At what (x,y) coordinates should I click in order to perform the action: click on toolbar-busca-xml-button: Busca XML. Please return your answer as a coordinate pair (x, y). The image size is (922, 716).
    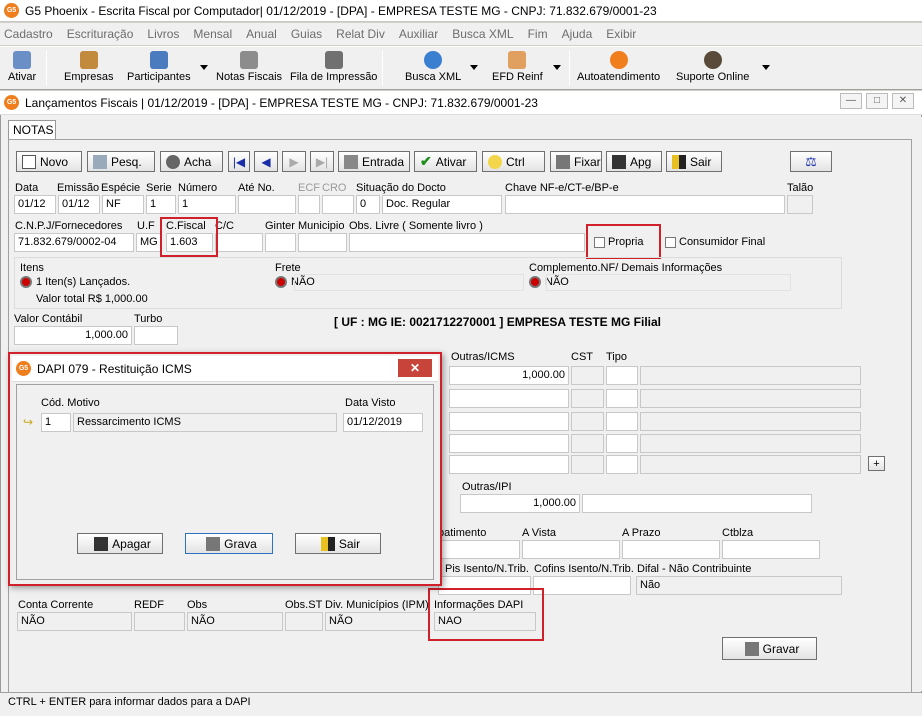
    Looking at the image, I should click on (433, 67).